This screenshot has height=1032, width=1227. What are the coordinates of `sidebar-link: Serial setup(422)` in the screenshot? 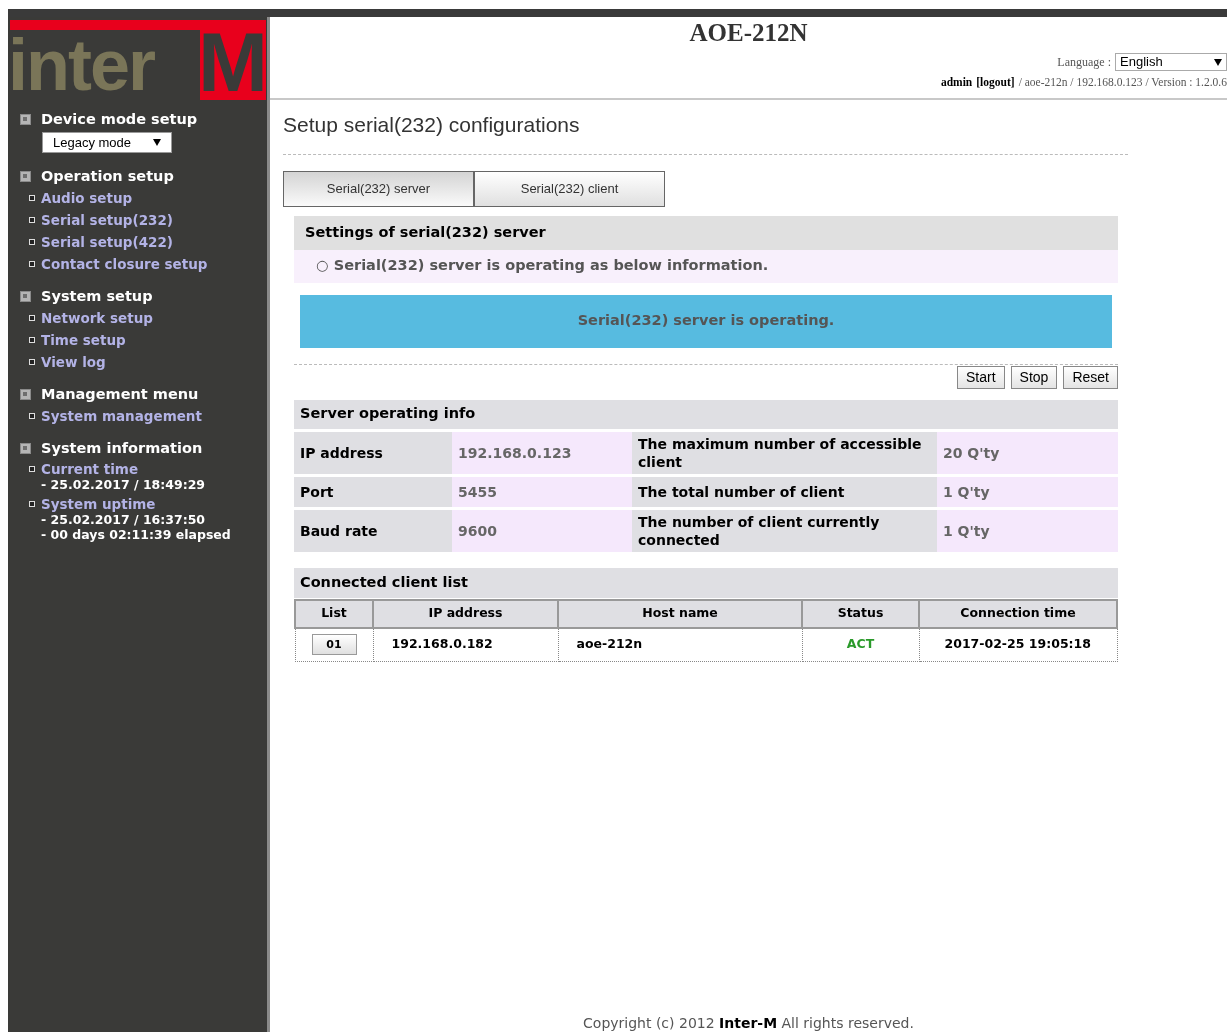 It's located at (107, 242).